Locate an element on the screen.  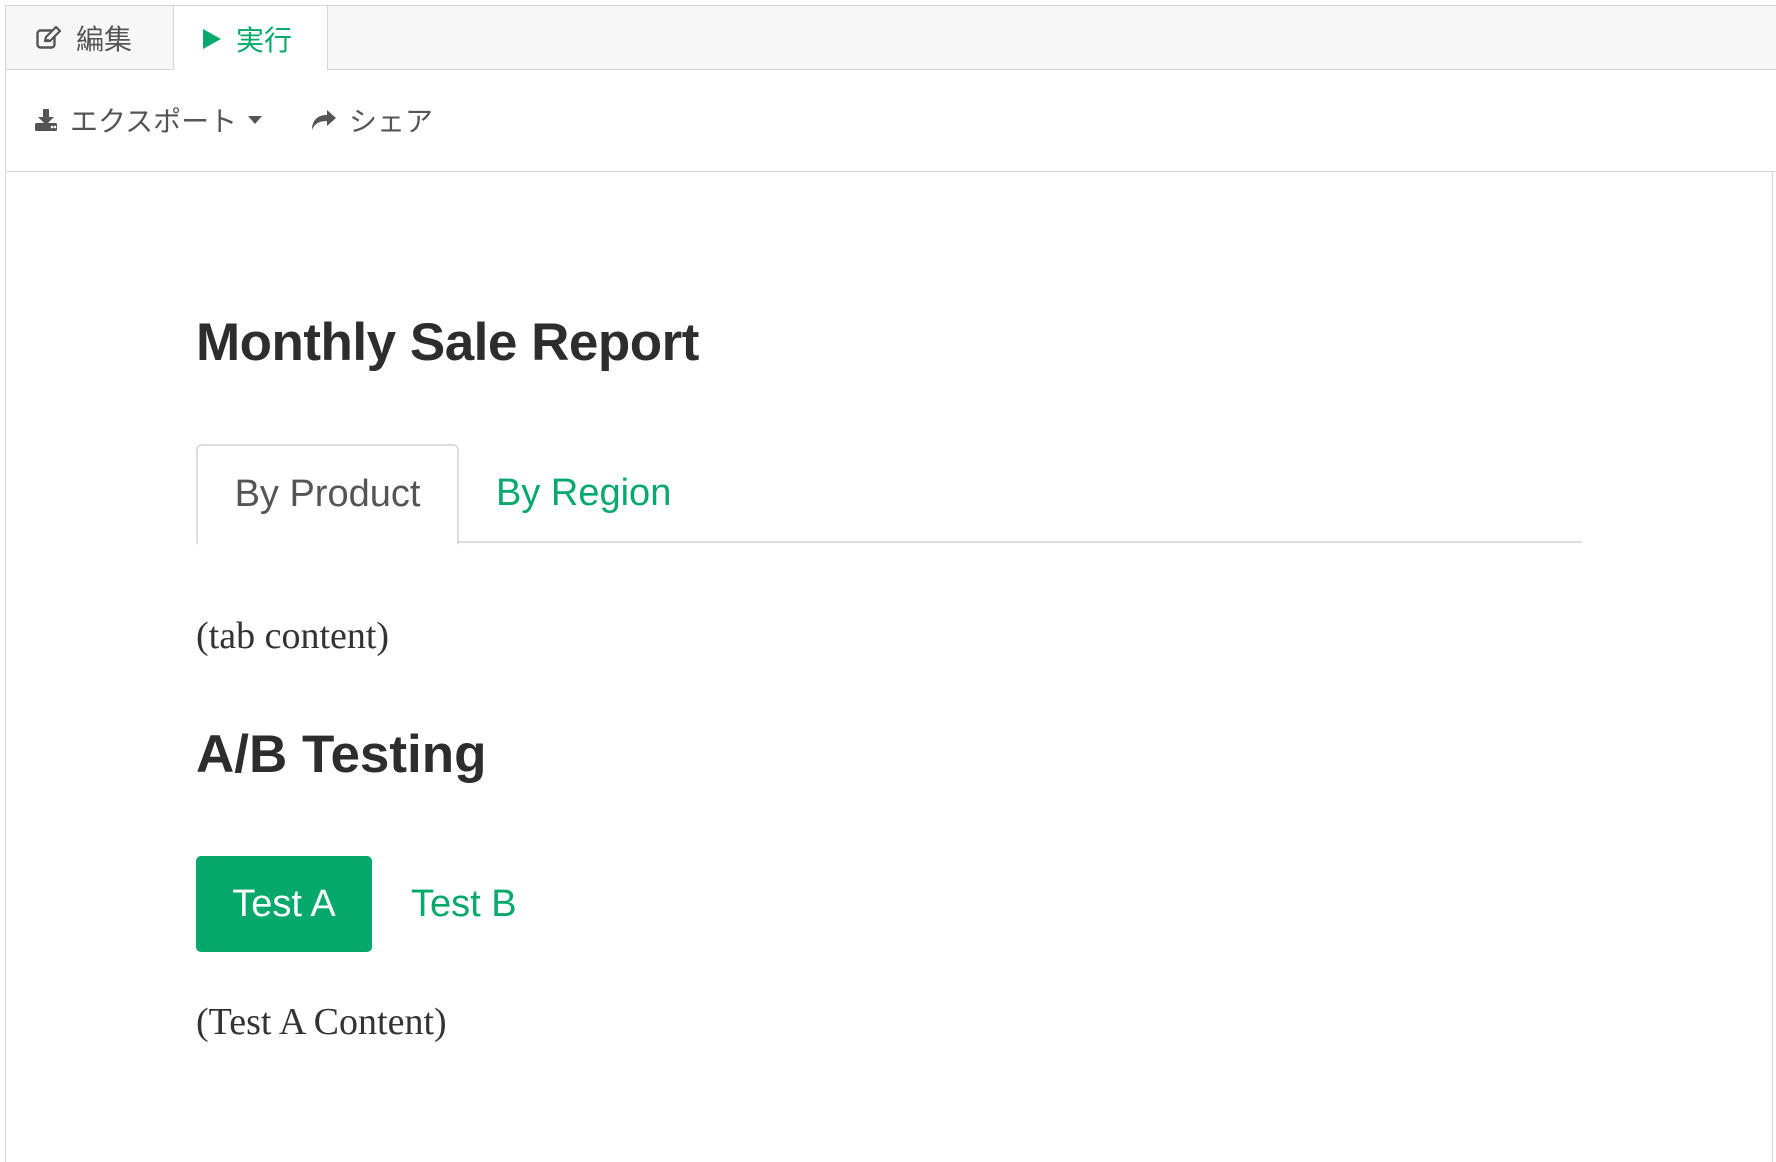
tab-edit-label: 編集 is located at coordinates (104, 39).